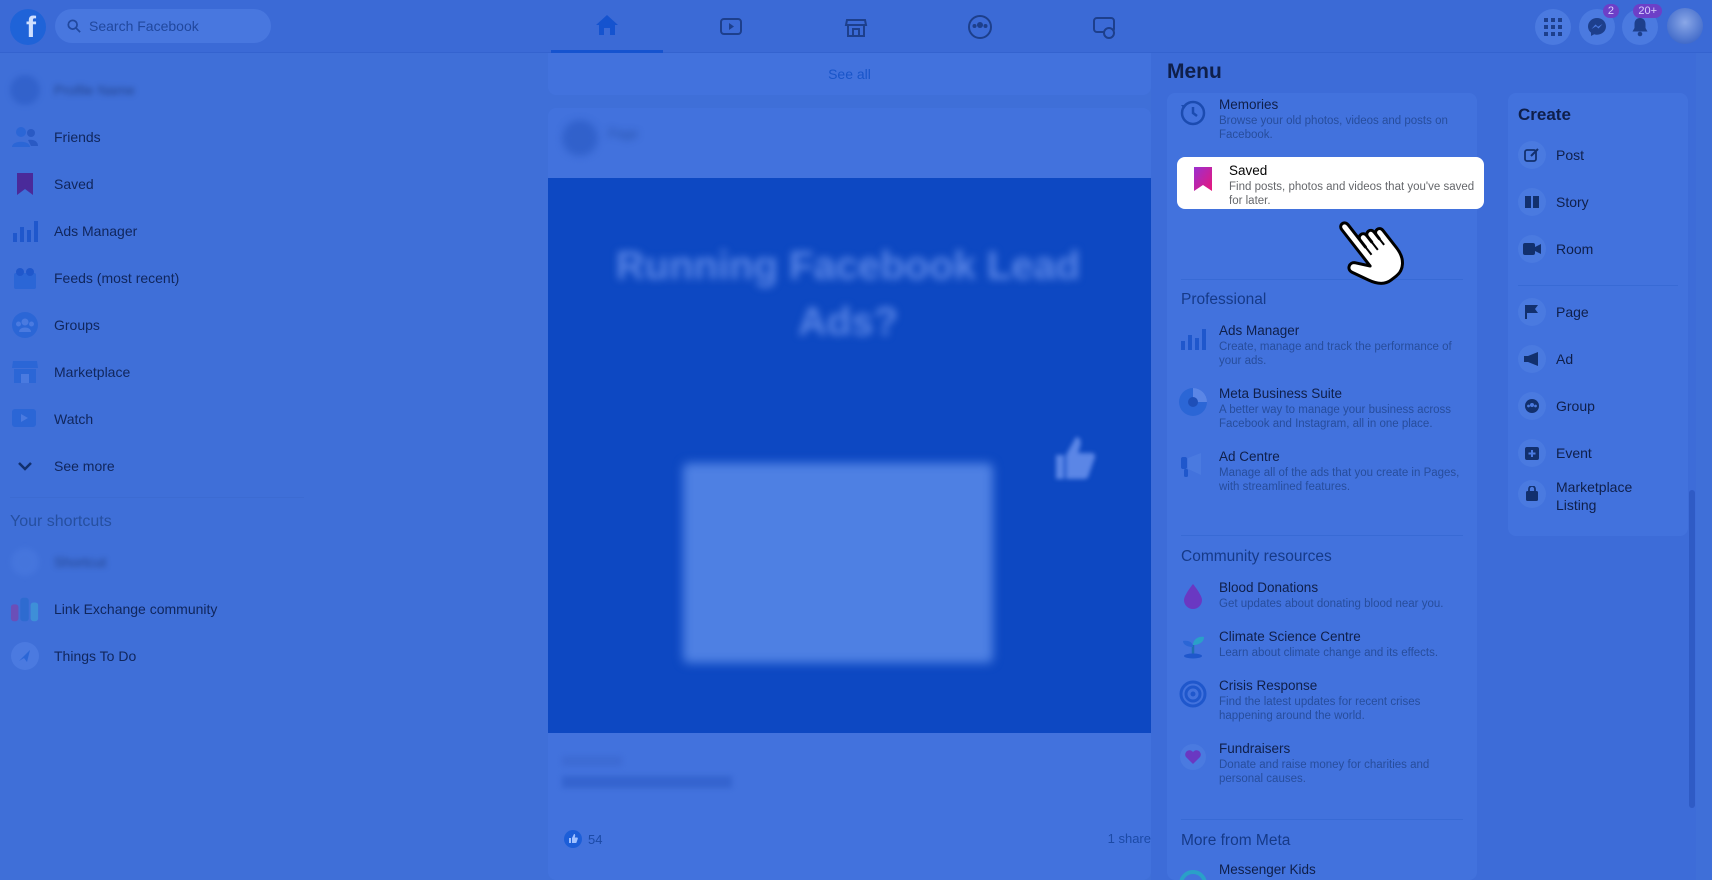 The image size is (1712, 880). I want to click on marketplace-icon, so click(25, 372).